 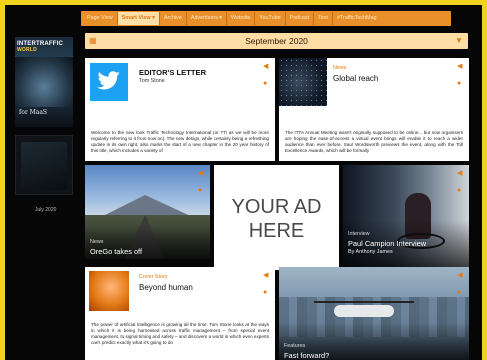 What do you see at coordinates (173, 72) in the screenshot?
I see `article-title: EDITOR'S LETTER` at bounding box center [173, 72].